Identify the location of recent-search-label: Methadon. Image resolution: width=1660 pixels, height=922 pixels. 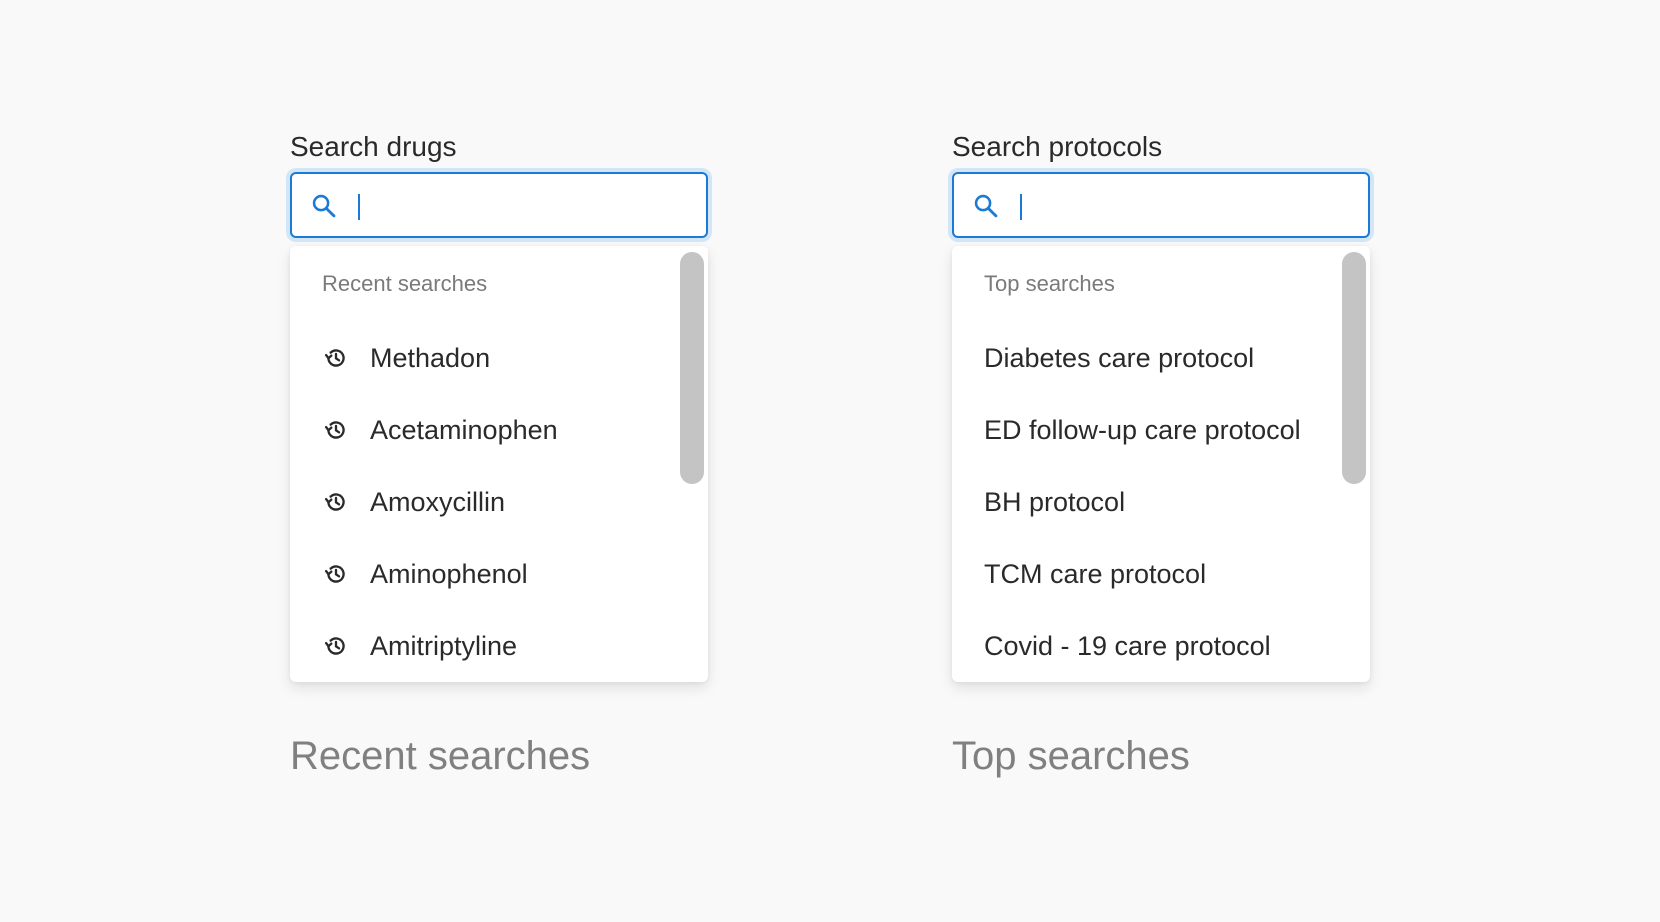
(430, 358).